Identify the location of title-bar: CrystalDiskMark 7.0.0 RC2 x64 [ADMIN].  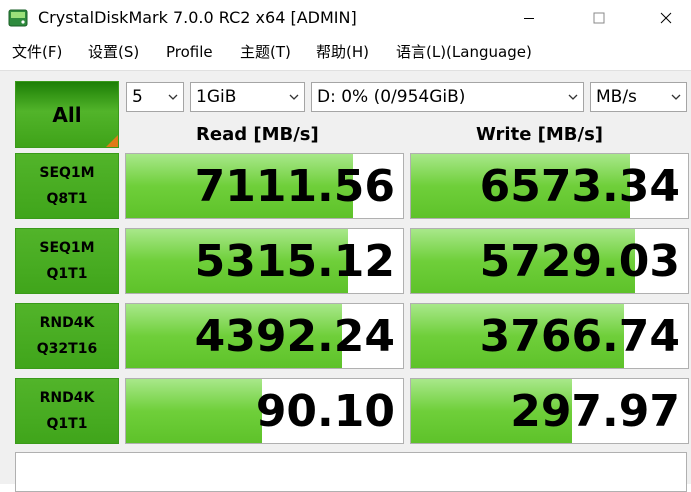
(345, 18).